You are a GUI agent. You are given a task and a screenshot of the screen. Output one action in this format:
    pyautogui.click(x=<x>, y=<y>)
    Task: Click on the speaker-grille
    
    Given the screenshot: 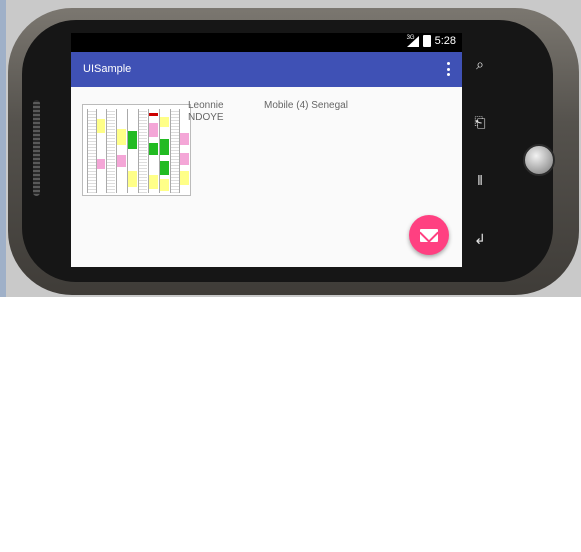 What is the action you would take?
    pyautogui.click(x=36, y=148)
    